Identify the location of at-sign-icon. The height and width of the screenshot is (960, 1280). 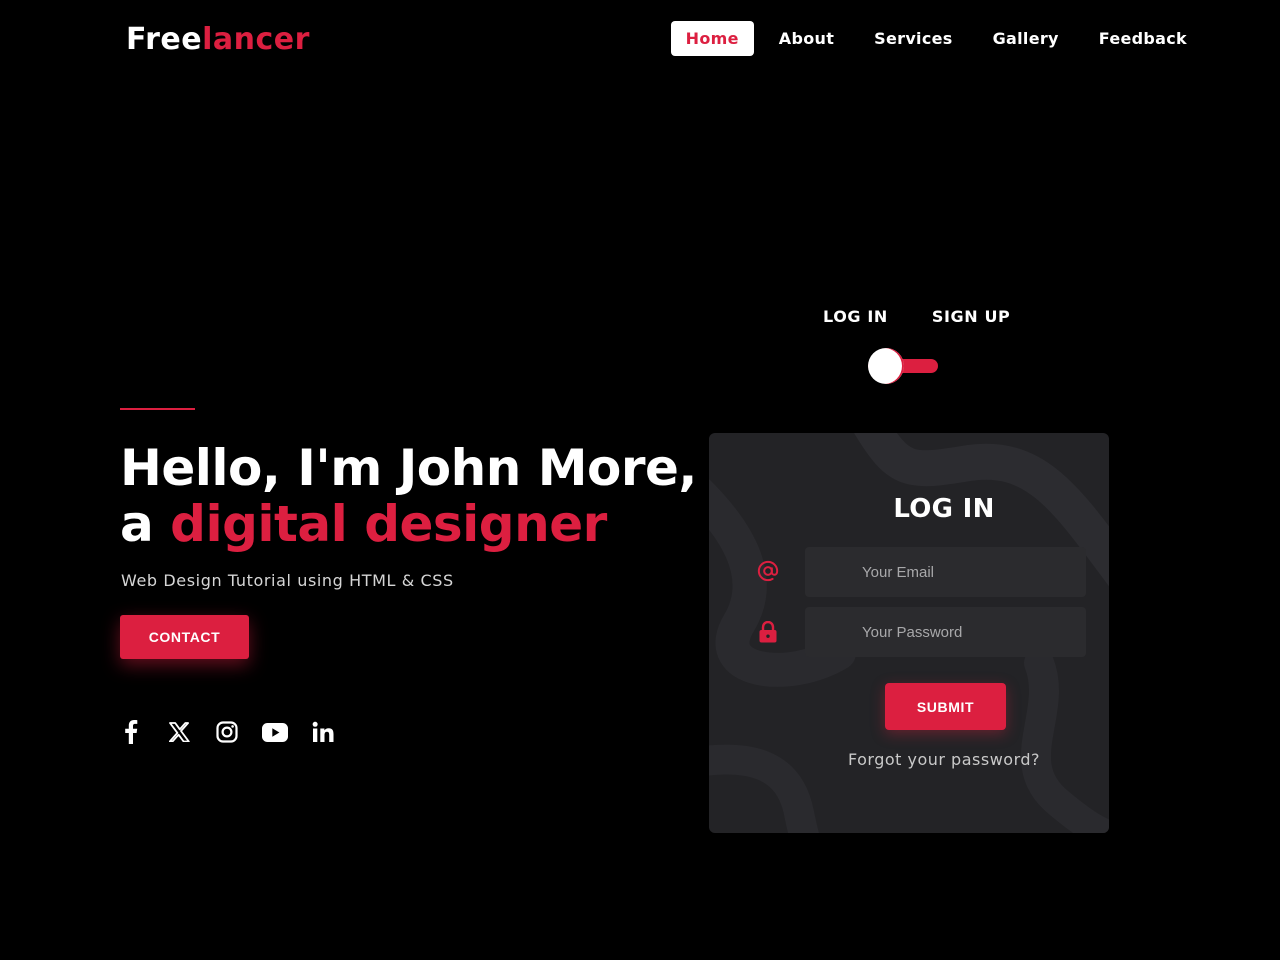
(768, 571).